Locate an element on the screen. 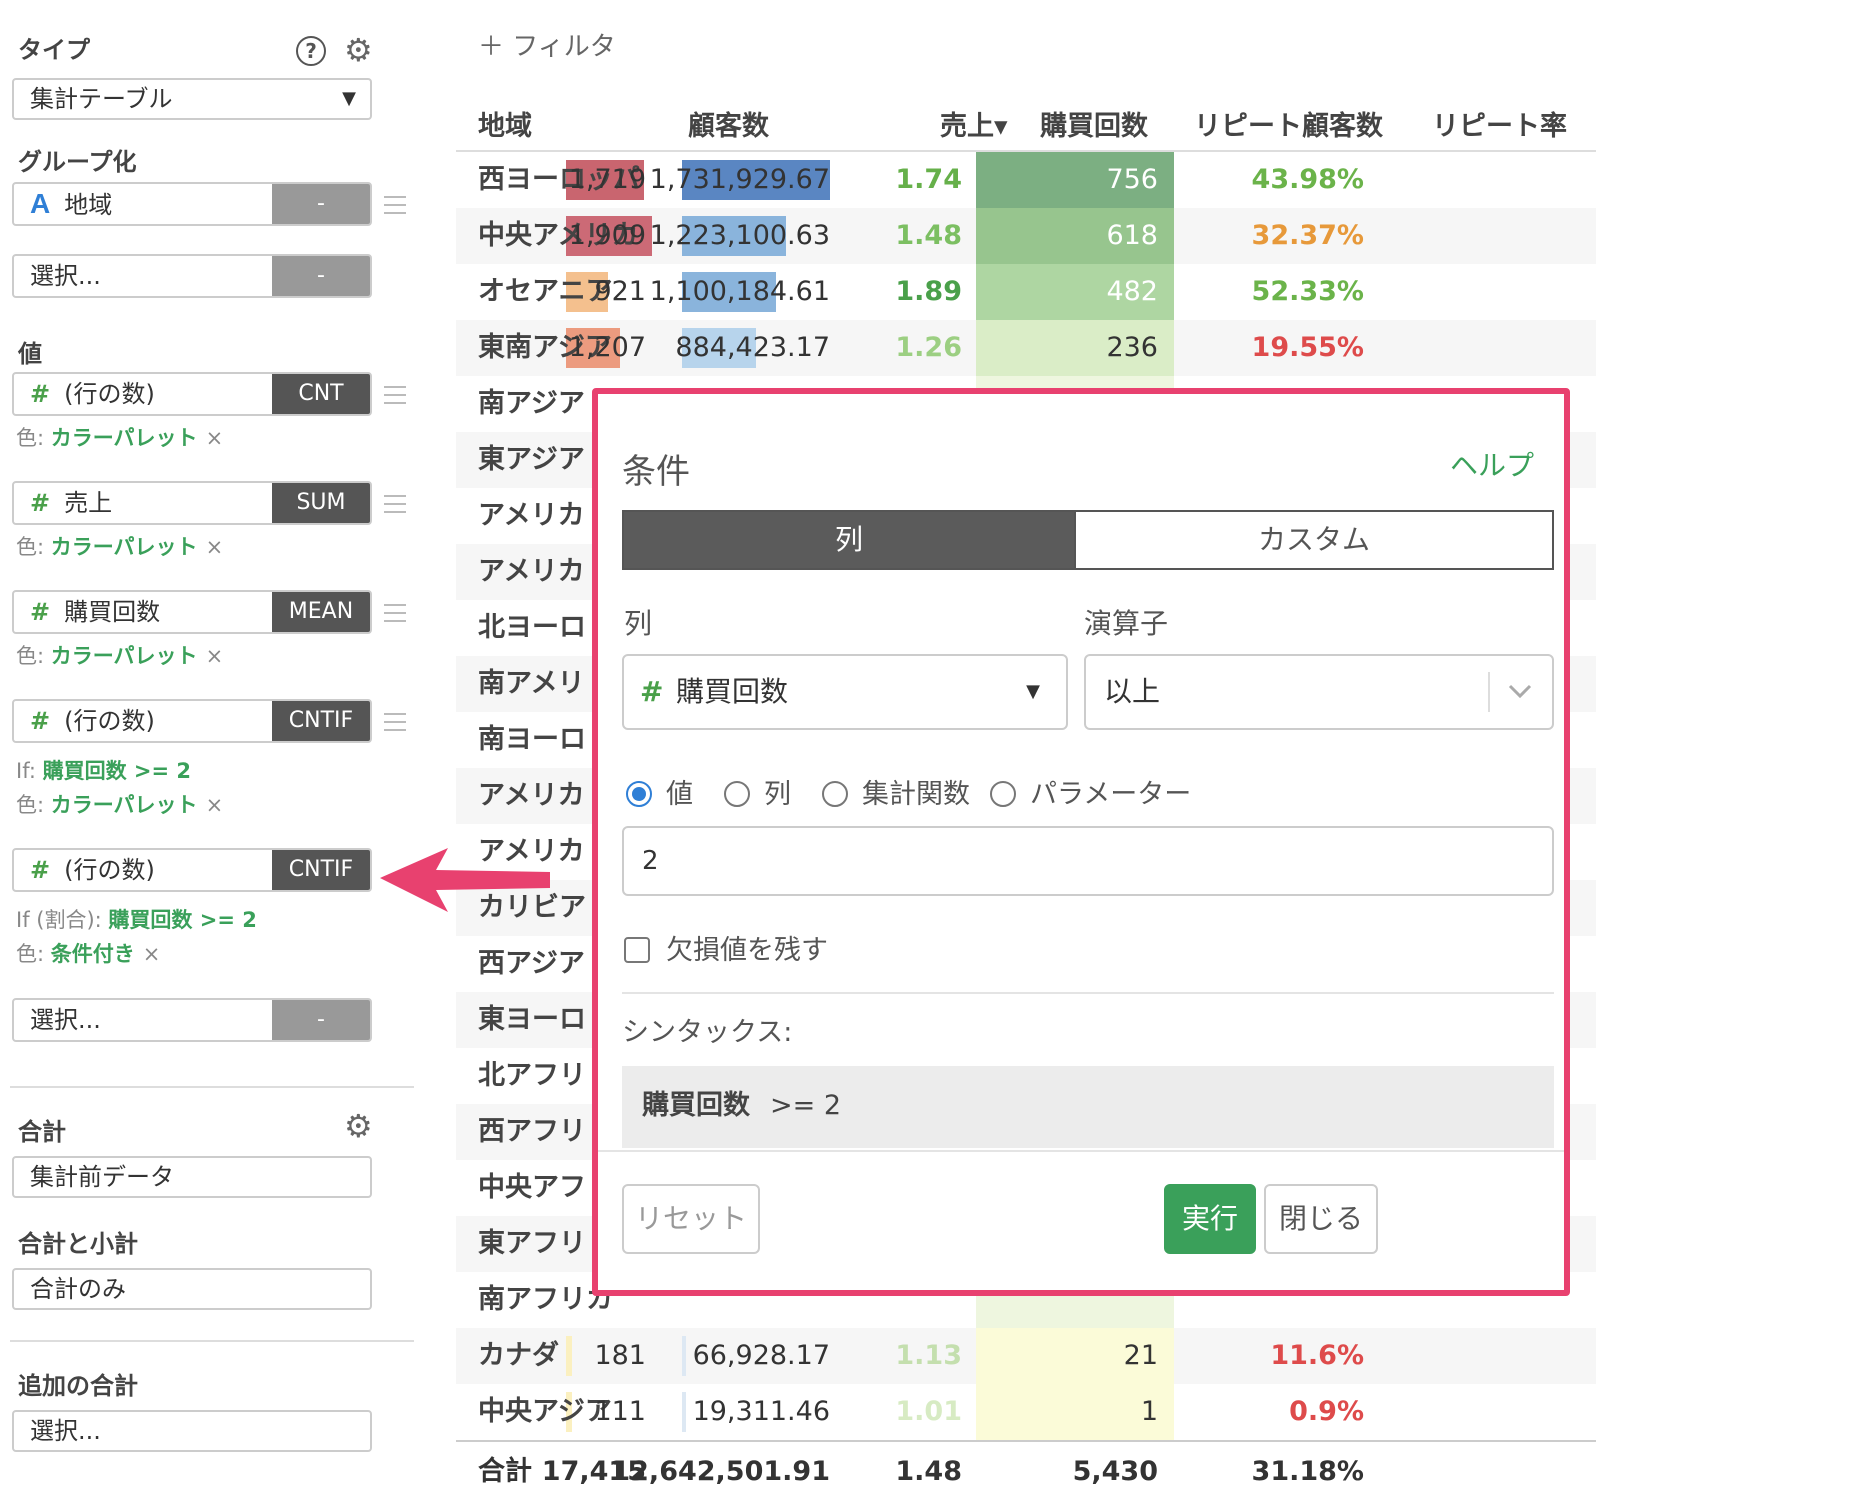  string-type-icon: A is located at coordinates (40, 203).